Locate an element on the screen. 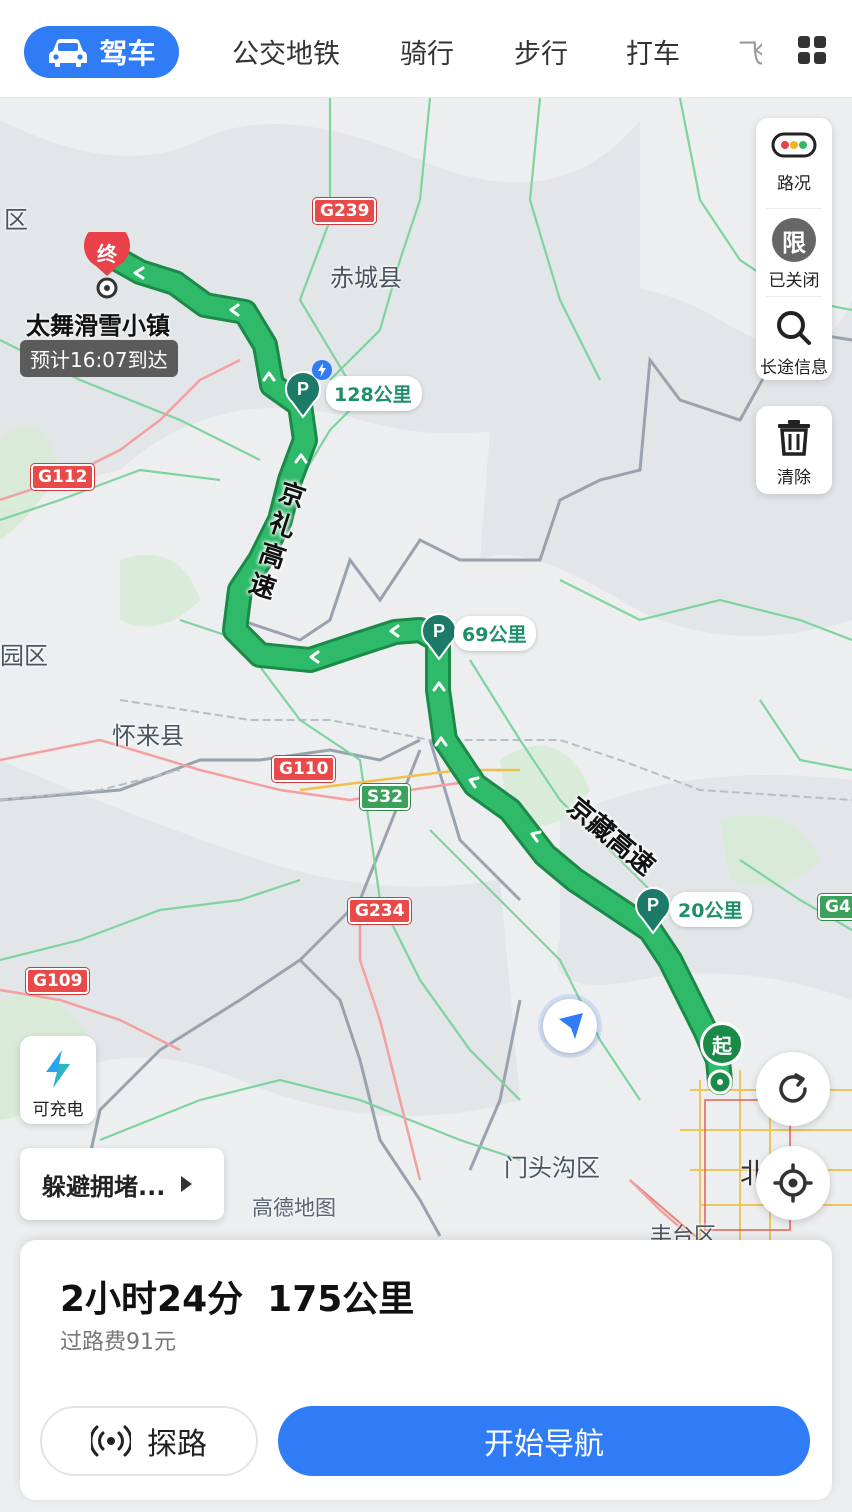 This screenshot has height=1512, width=852. eta-badge: 预计16:07到达 is located at coordinates (99, 358).